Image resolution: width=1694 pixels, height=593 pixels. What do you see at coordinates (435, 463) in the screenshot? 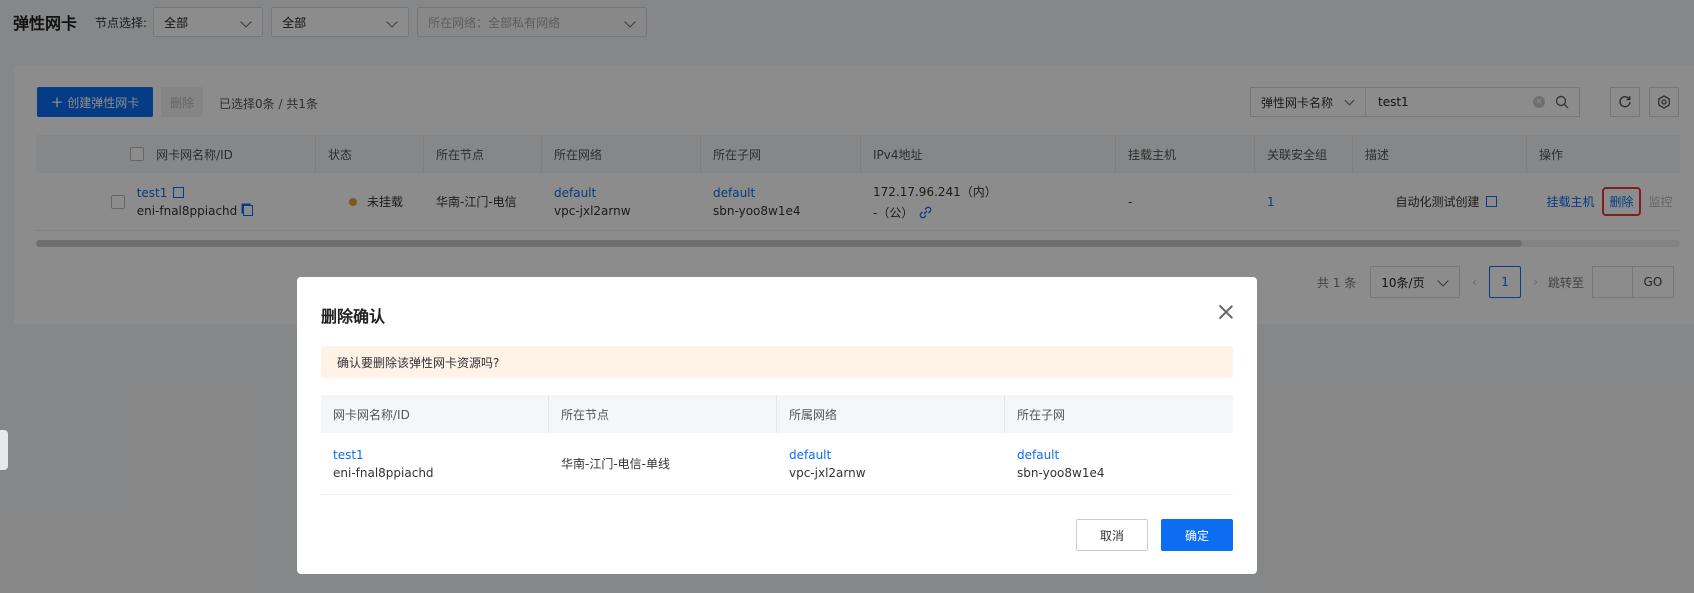
I see `cell-name: test1 eni-fnal8ppiachd` at bounding box center [435, 463].